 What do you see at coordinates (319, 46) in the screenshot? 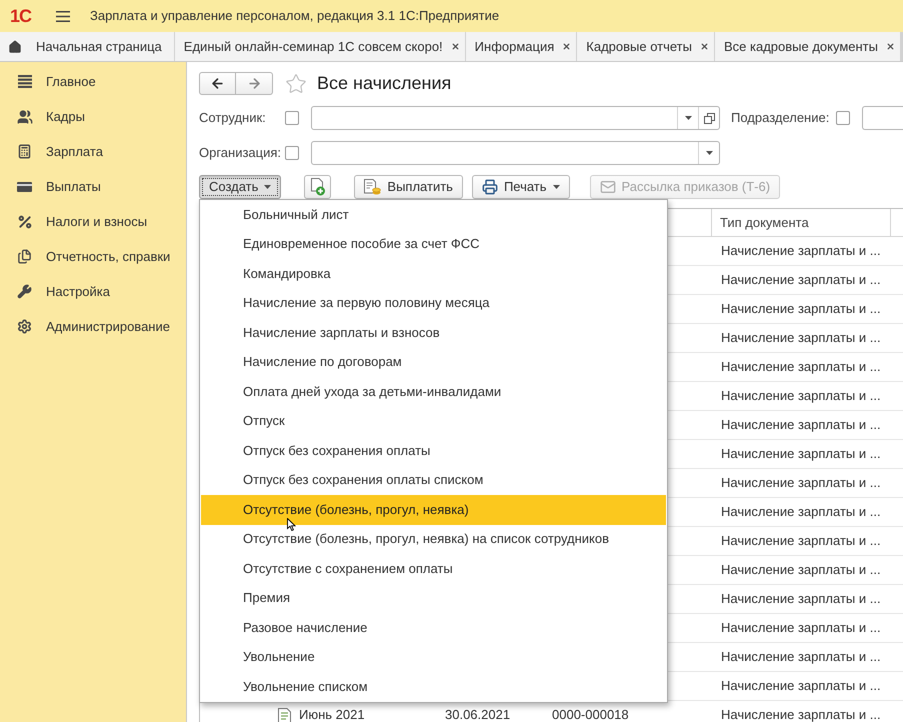
I see `tab: Единый онлайн-семинар 1С совсем скоро!` at bounding box center [319, 46].